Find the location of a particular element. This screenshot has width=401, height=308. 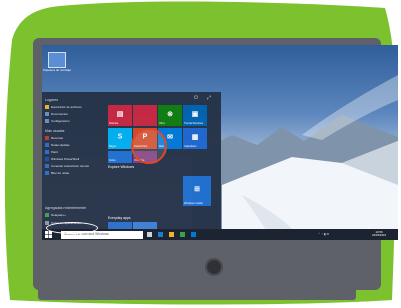

start-item-label: Explorador de archivos is located at coordinates (66, 107).